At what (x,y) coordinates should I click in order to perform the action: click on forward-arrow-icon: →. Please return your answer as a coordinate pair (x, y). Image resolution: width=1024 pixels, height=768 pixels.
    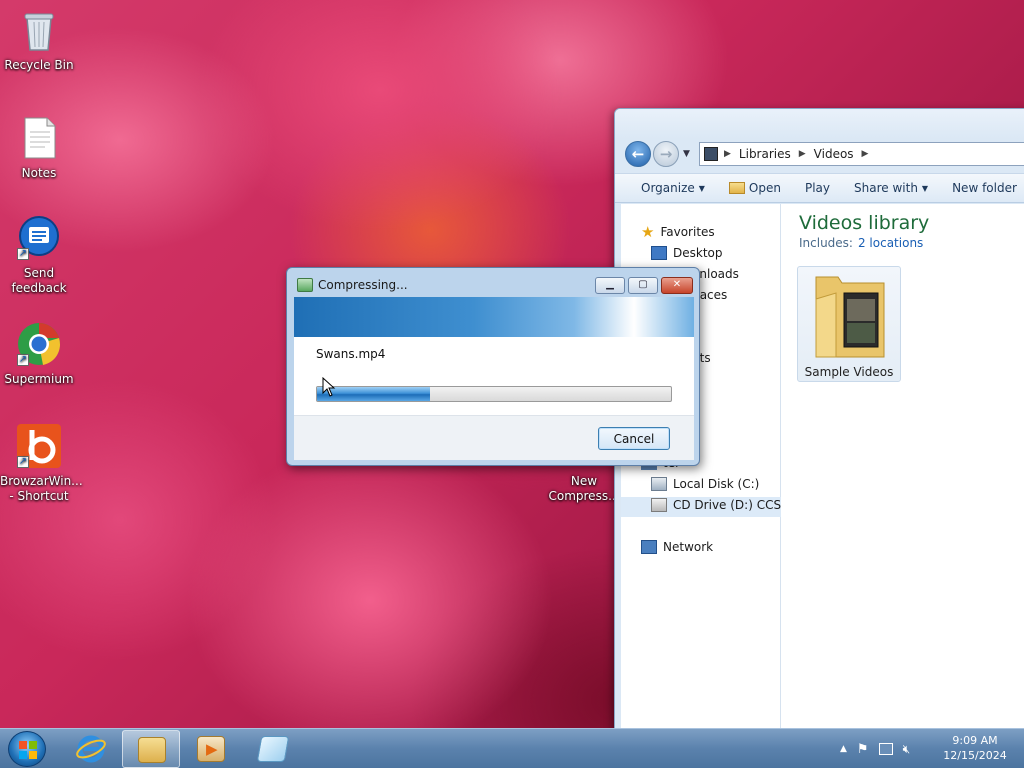
    Looking at the image, I should click on (666, 154).